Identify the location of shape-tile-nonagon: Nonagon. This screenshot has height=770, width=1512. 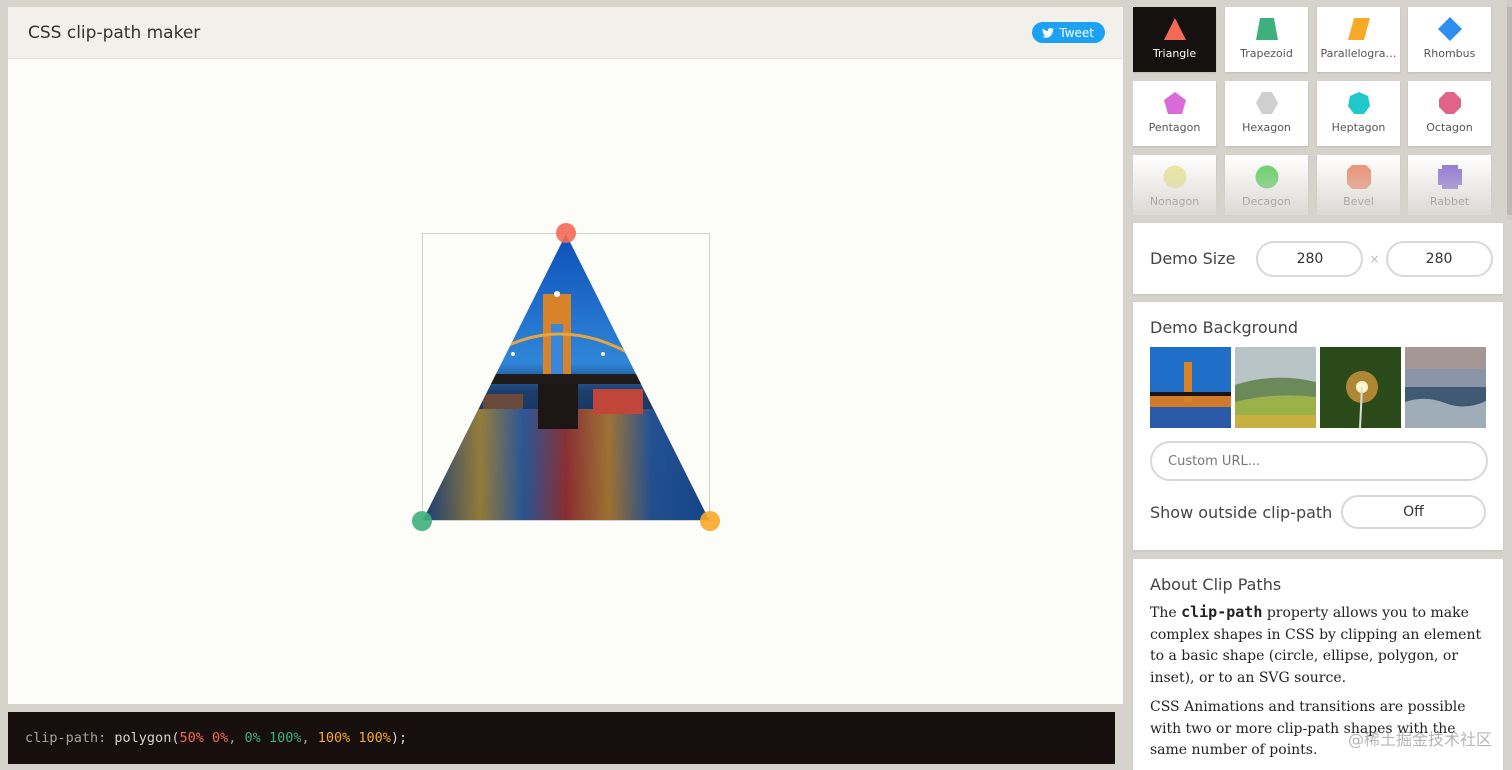
(1174, 185).